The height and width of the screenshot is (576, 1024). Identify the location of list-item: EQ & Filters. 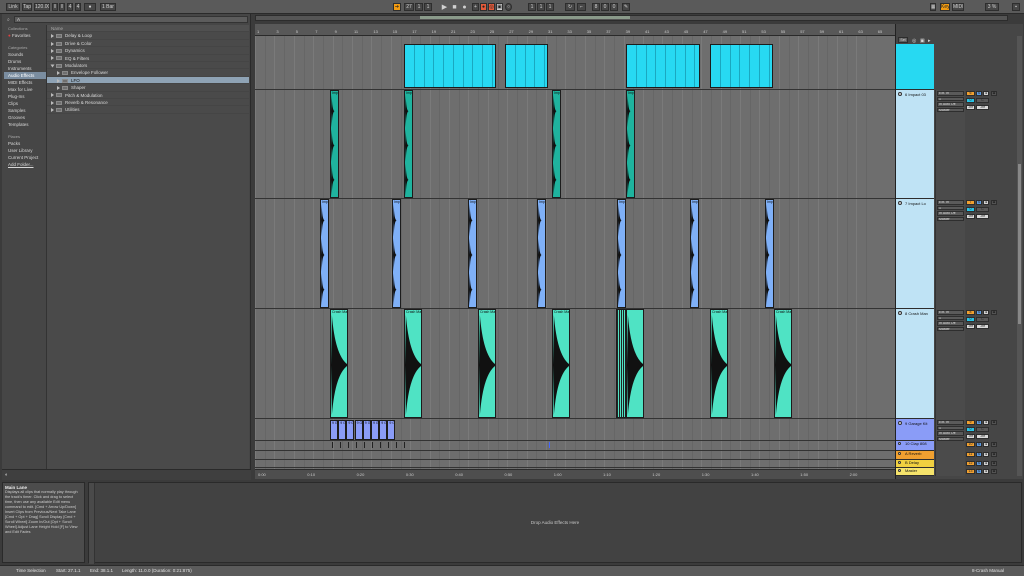
(148, 58).